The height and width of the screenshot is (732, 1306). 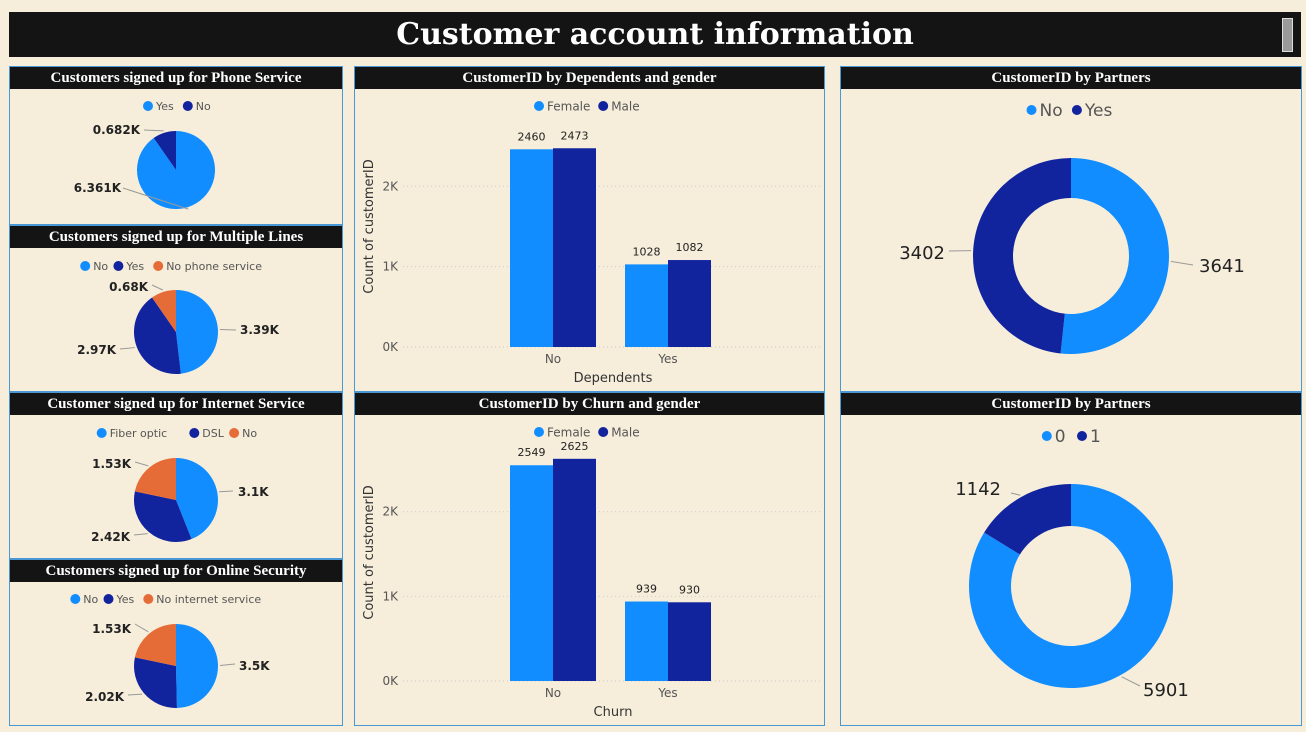 What do you see at coordinates (203, 106) in the screenshot?
I see `legend-label-1: No` at bounding box center [203, 106].